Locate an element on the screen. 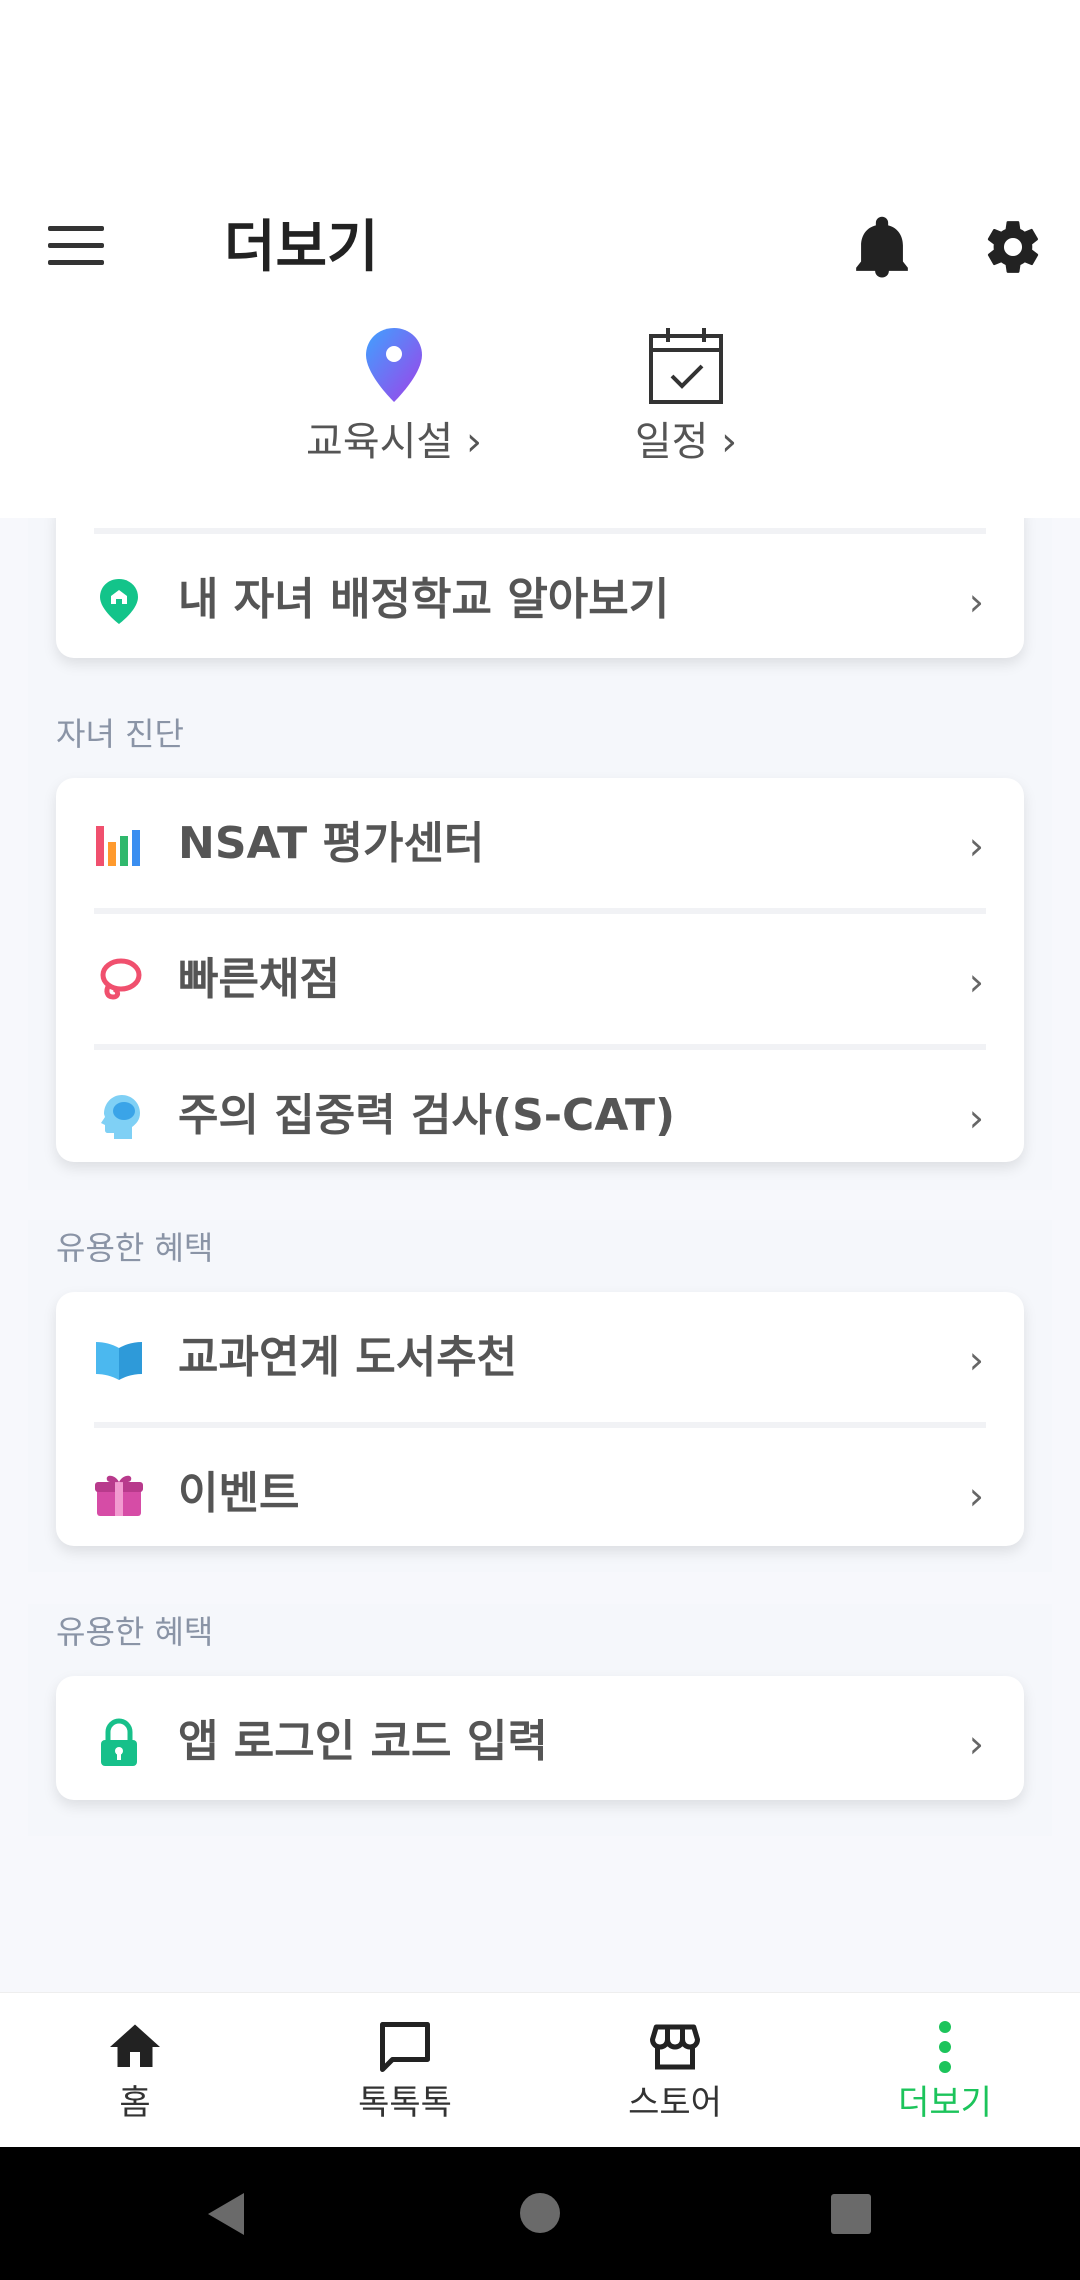 This screenshot has width=1080, height=2280. page-title: 더보기 is located at coordinates (301, 247).